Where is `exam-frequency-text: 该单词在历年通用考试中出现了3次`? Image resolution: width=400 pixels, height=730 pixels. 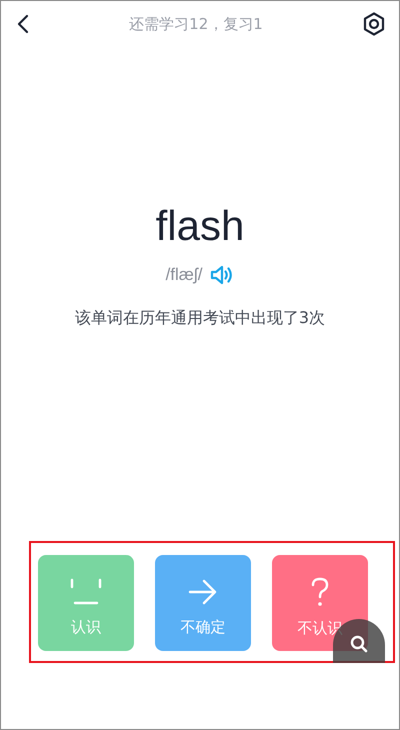 exam-frequency-text: 该单词在历年通用考试中出现了3次 is located at coordinates (200, 318).